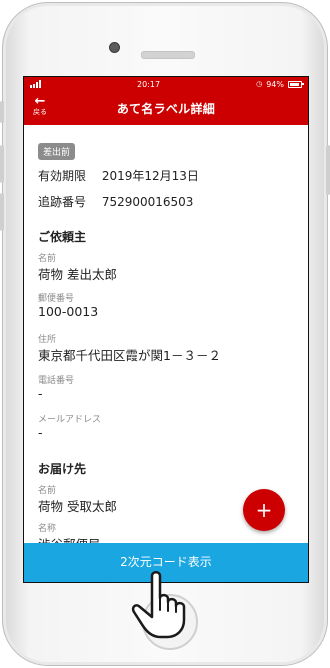 Image resolution: width=330 pixels, height=668 pixels. I want to click on sender-postal-value: 100-0013, so click(68, 311).